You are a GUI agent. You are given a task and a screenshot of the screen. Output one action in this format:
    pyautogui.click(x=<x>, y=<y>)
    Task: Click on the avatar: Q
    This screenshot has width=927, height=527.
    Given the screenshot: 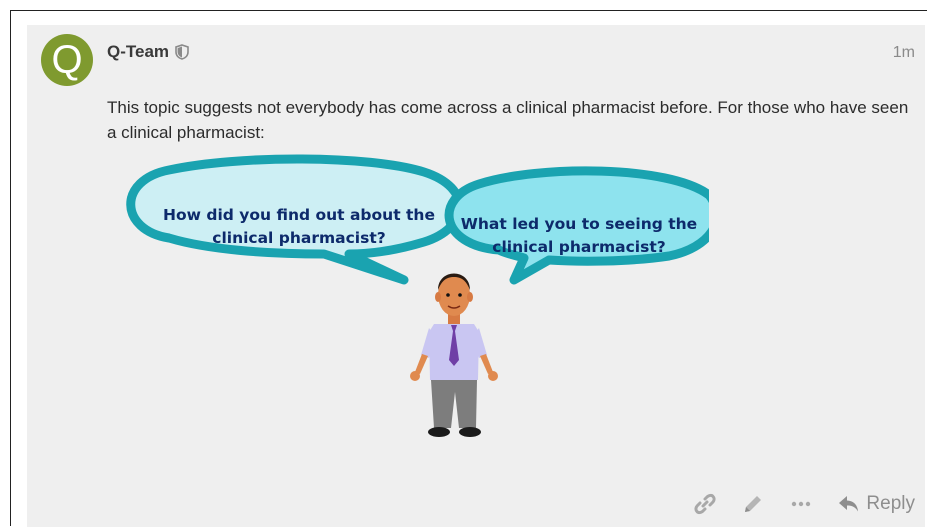 What is the action you would take?
    pyautogui.click(x=67, y=60)
    